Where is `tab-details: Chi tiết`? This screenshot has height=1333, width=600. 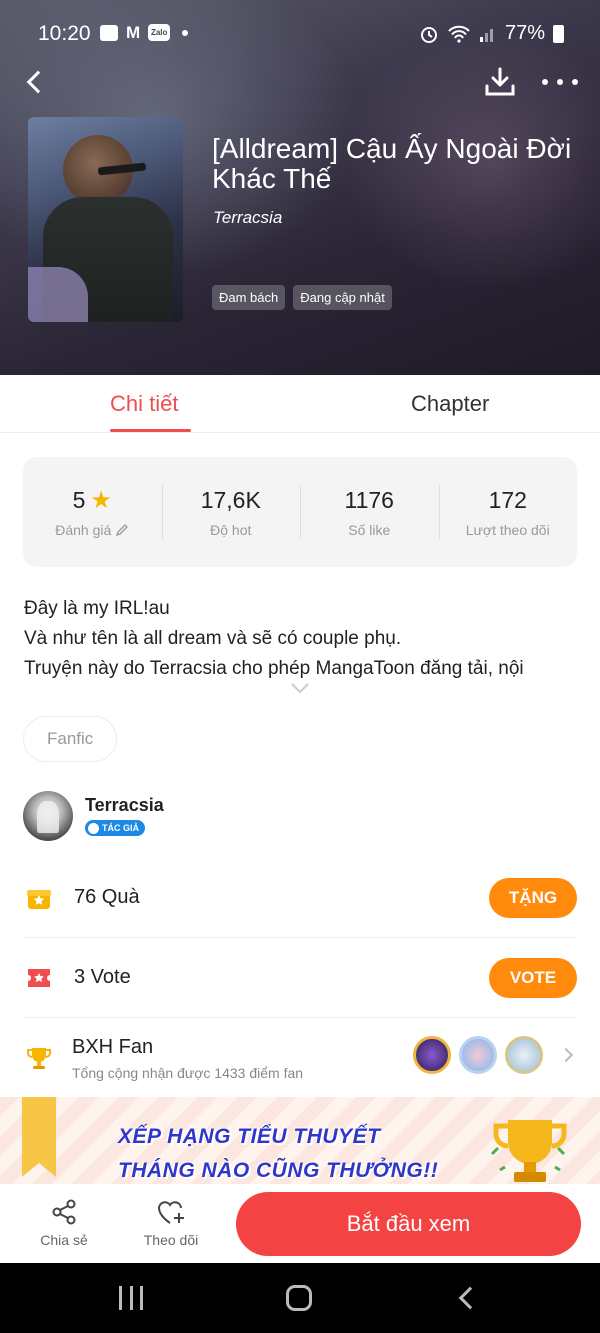 tab-details: Chi tiết is located at coordinates (144, 404).